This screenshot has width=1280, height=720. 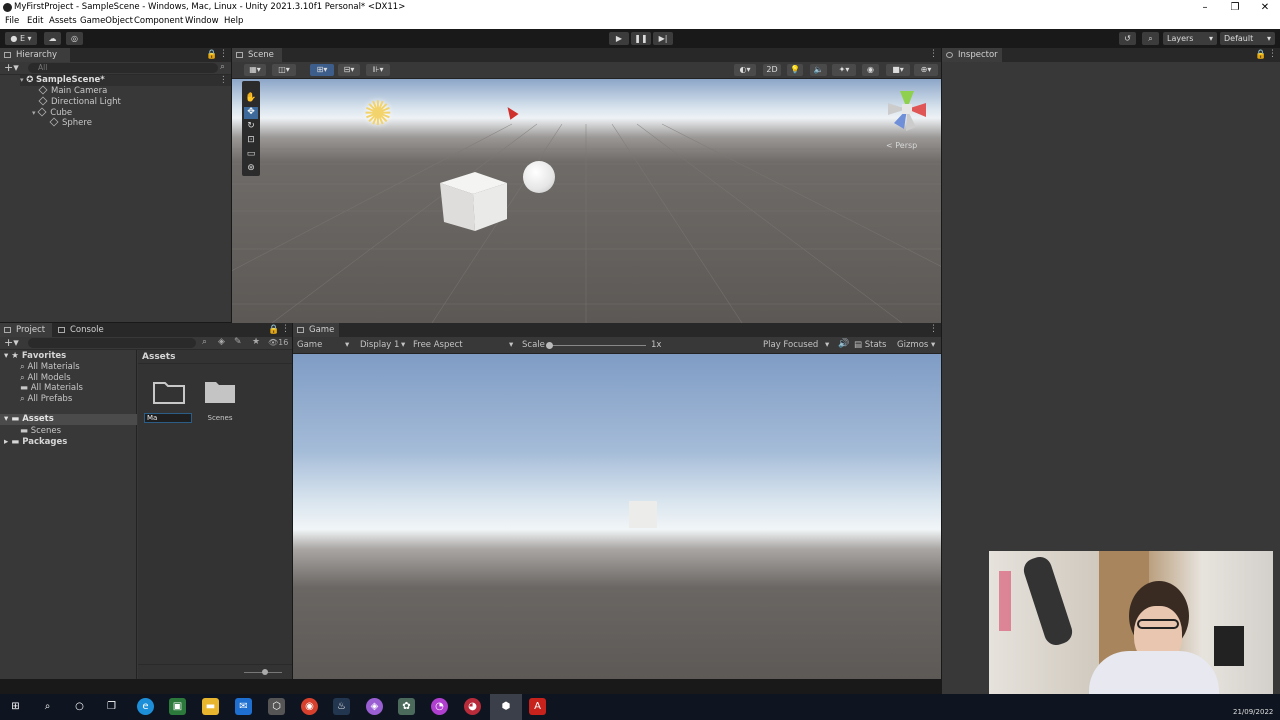 I want to click on tree-item-packages: ▸ ▬ Packages, so click(x=35, y=442).